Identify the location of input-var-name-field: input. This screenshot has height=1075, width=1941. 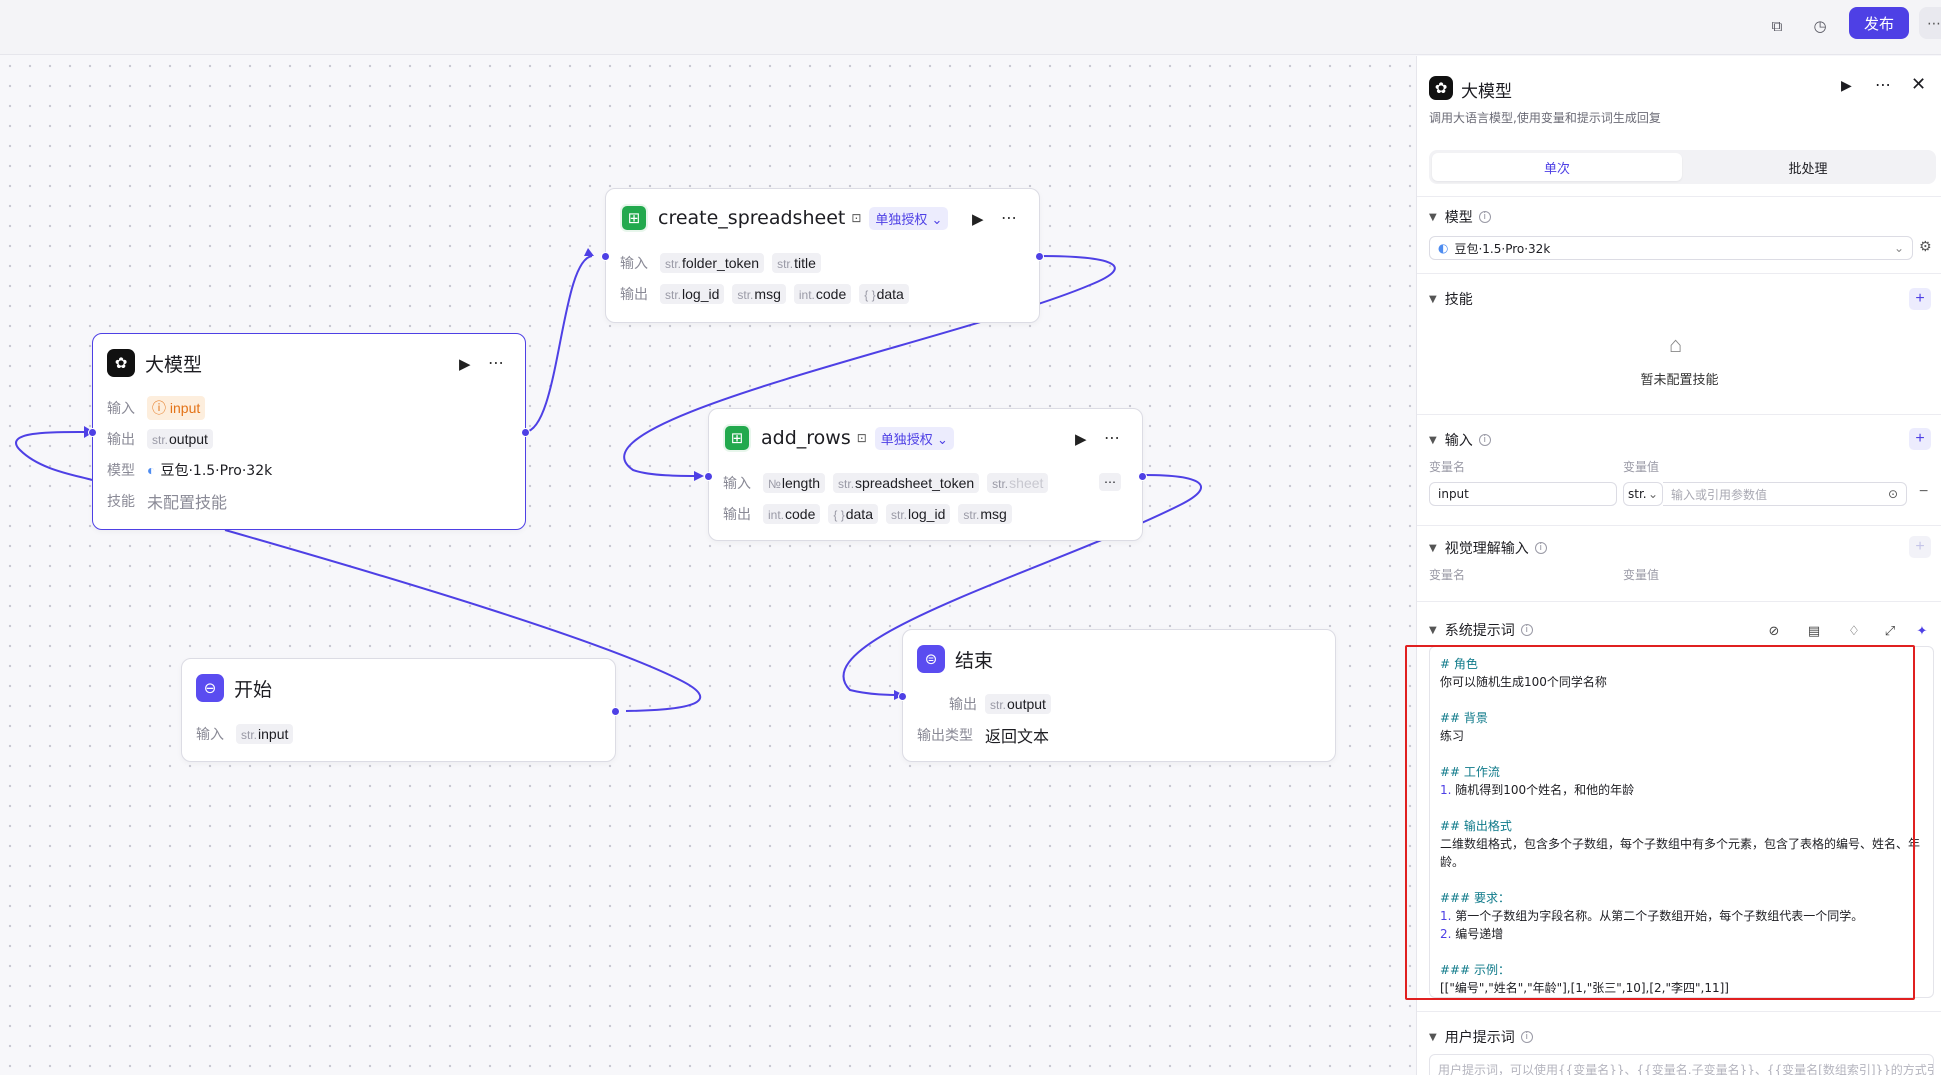
(1523, 494).